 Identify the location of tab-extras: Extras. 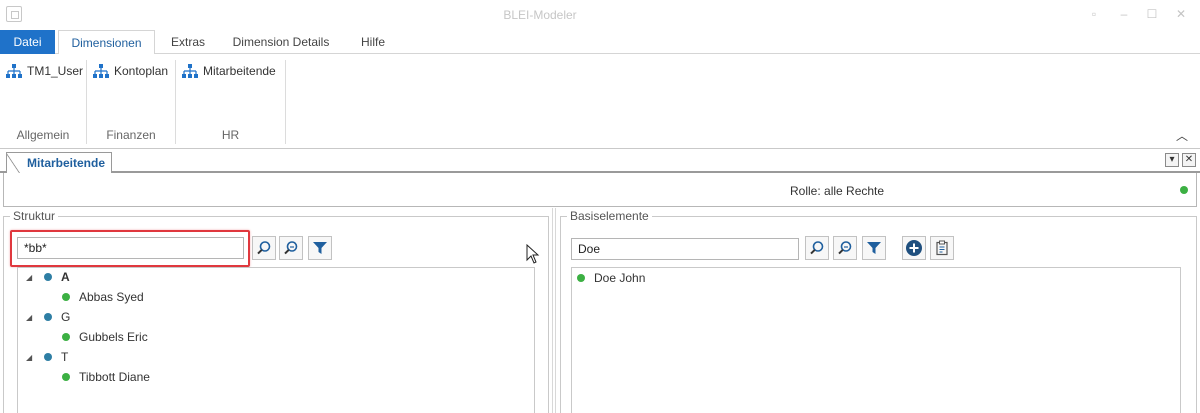
(188, 42).